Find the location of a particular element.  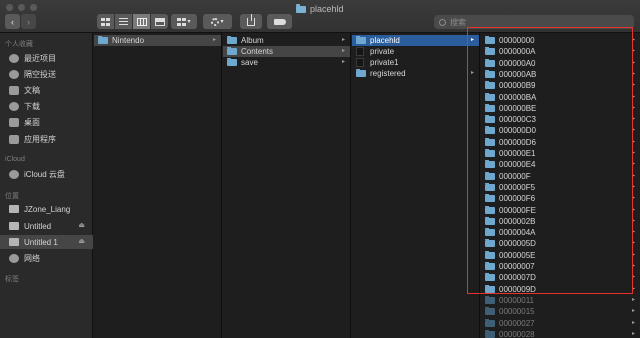

list-item: 000000E4 ▸ is located at coordinates (560, 164).